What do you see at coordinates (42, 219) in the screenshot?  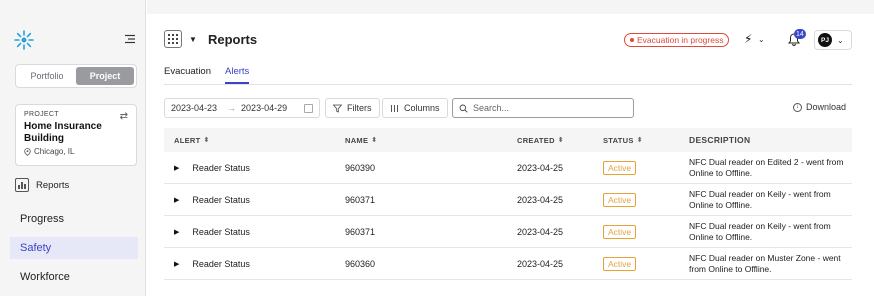 I see `sidebar-item-label: Progress` at bounding box center [42, 219].